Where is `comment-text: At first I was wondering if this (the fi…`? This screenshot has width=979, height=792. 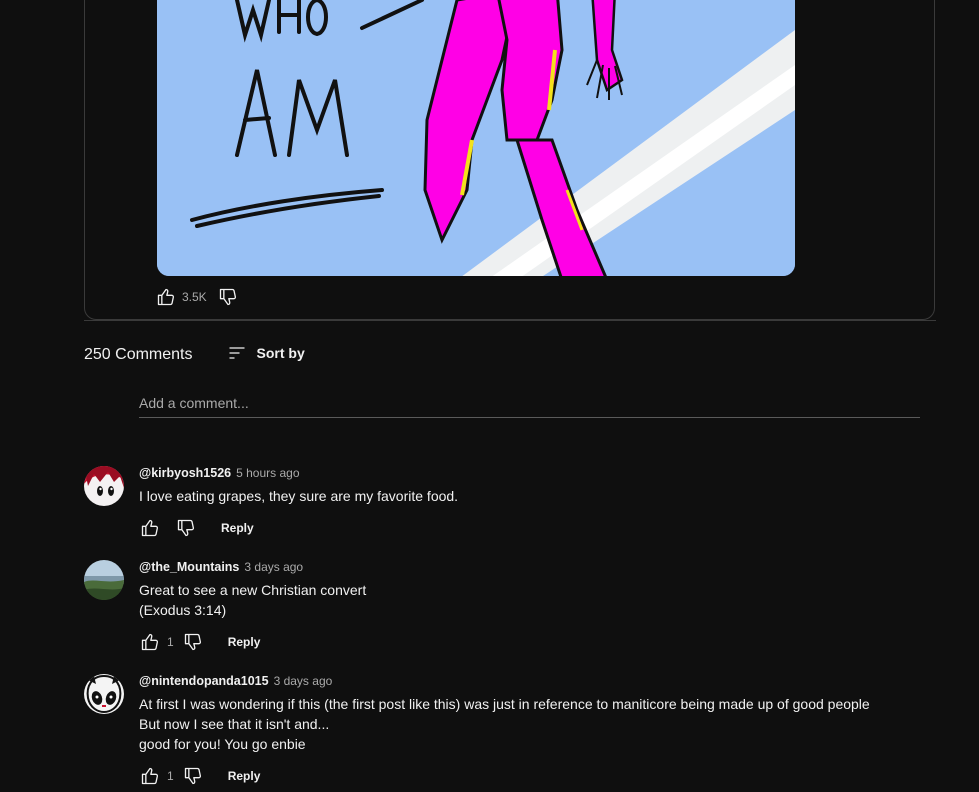 comment-text: At first I was wondering if this (the fi… is located at coordinates (504, 724).